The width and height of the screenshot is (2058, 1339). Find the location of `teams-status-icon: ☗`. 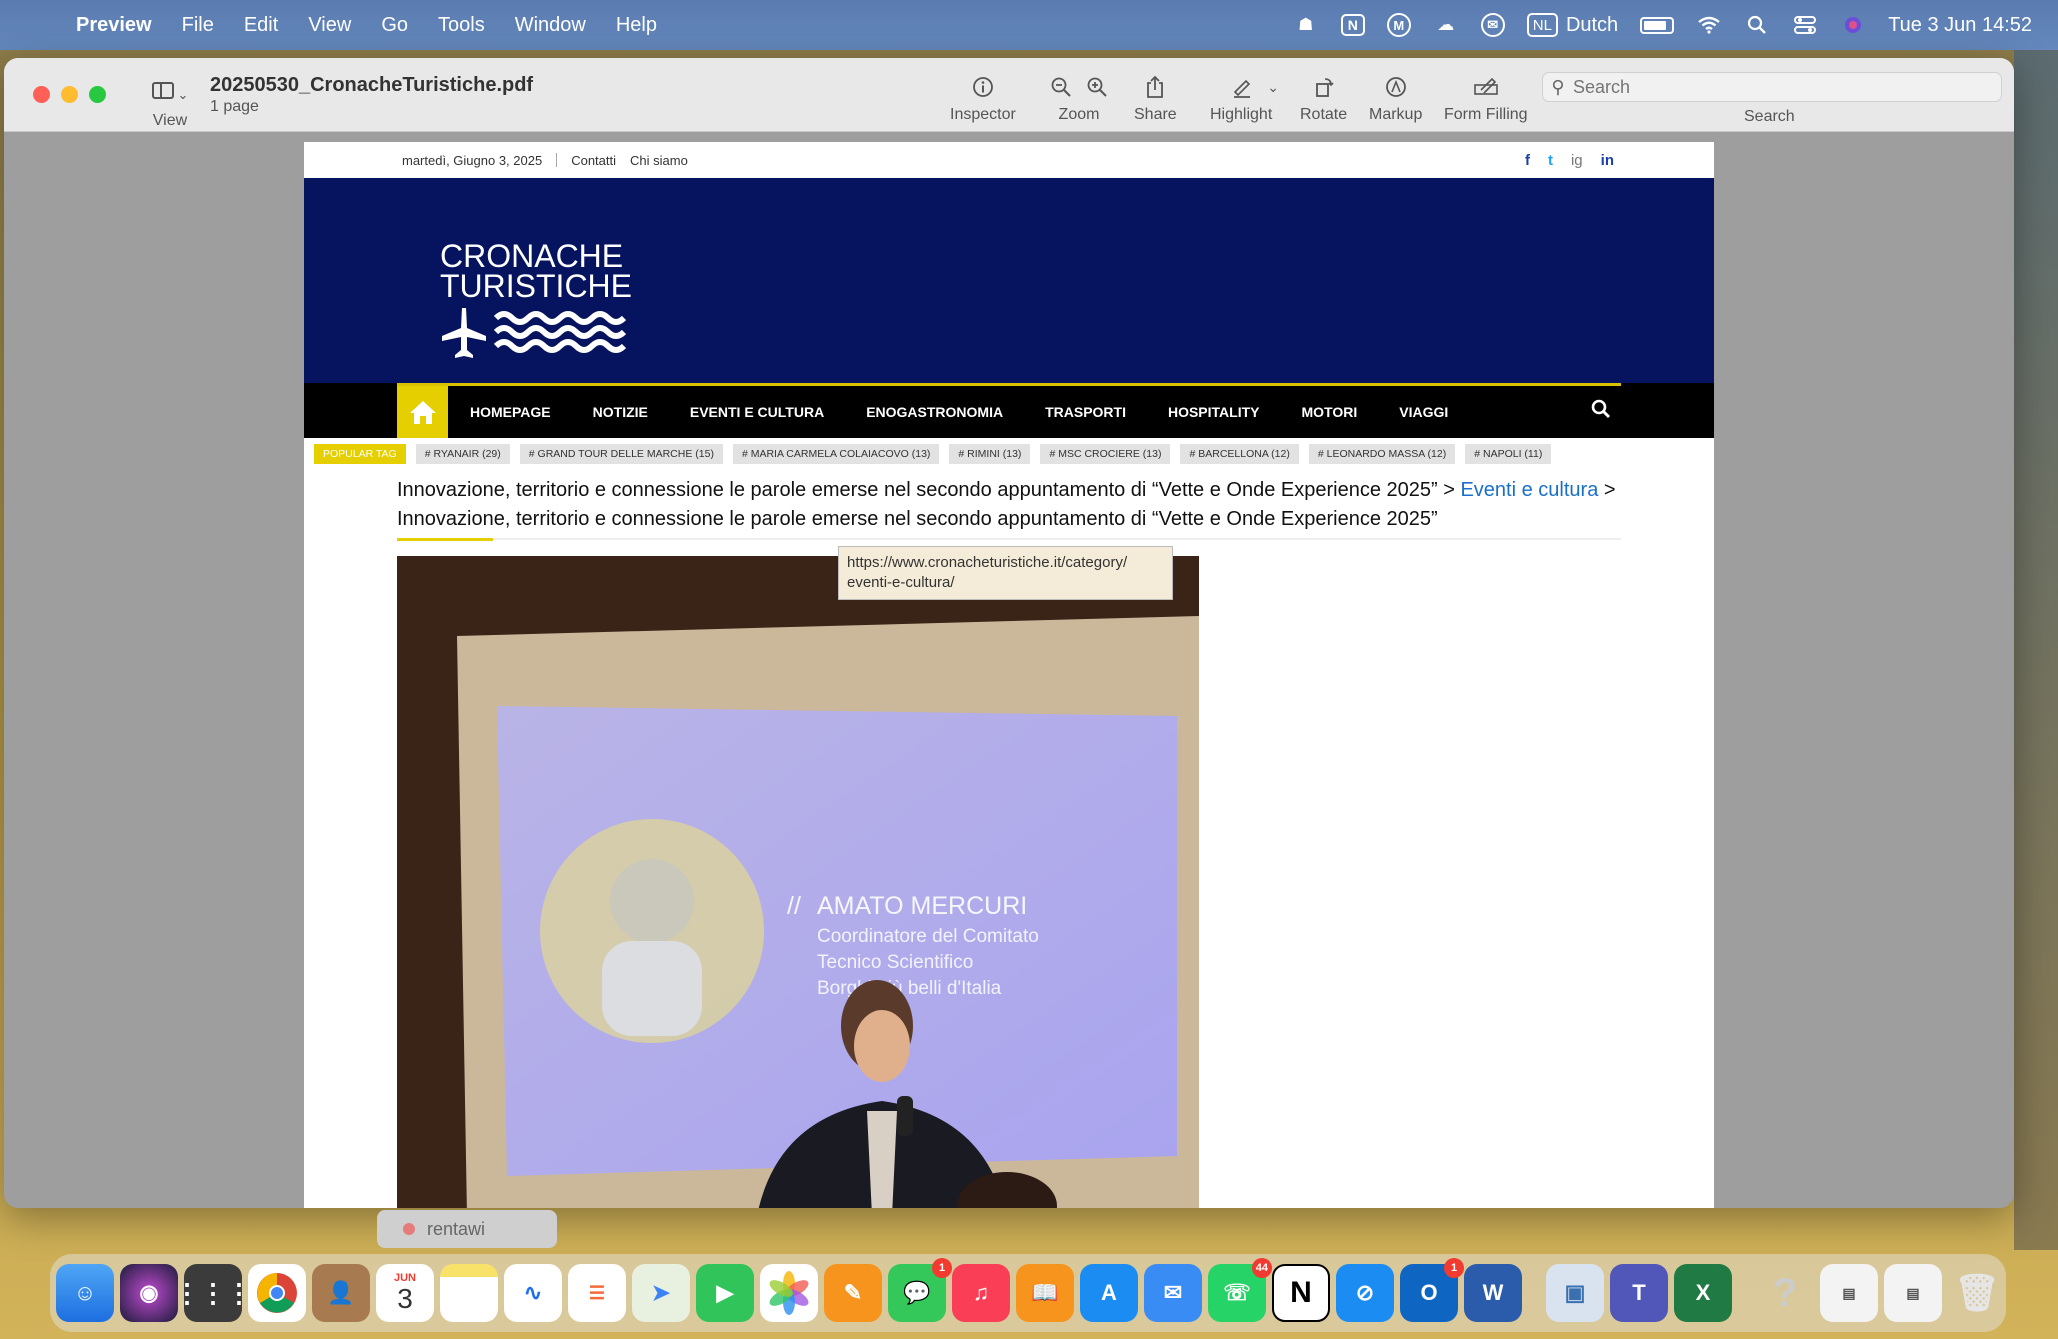

teams-status-icon: ☗ is located at coordinates (1306, 25).